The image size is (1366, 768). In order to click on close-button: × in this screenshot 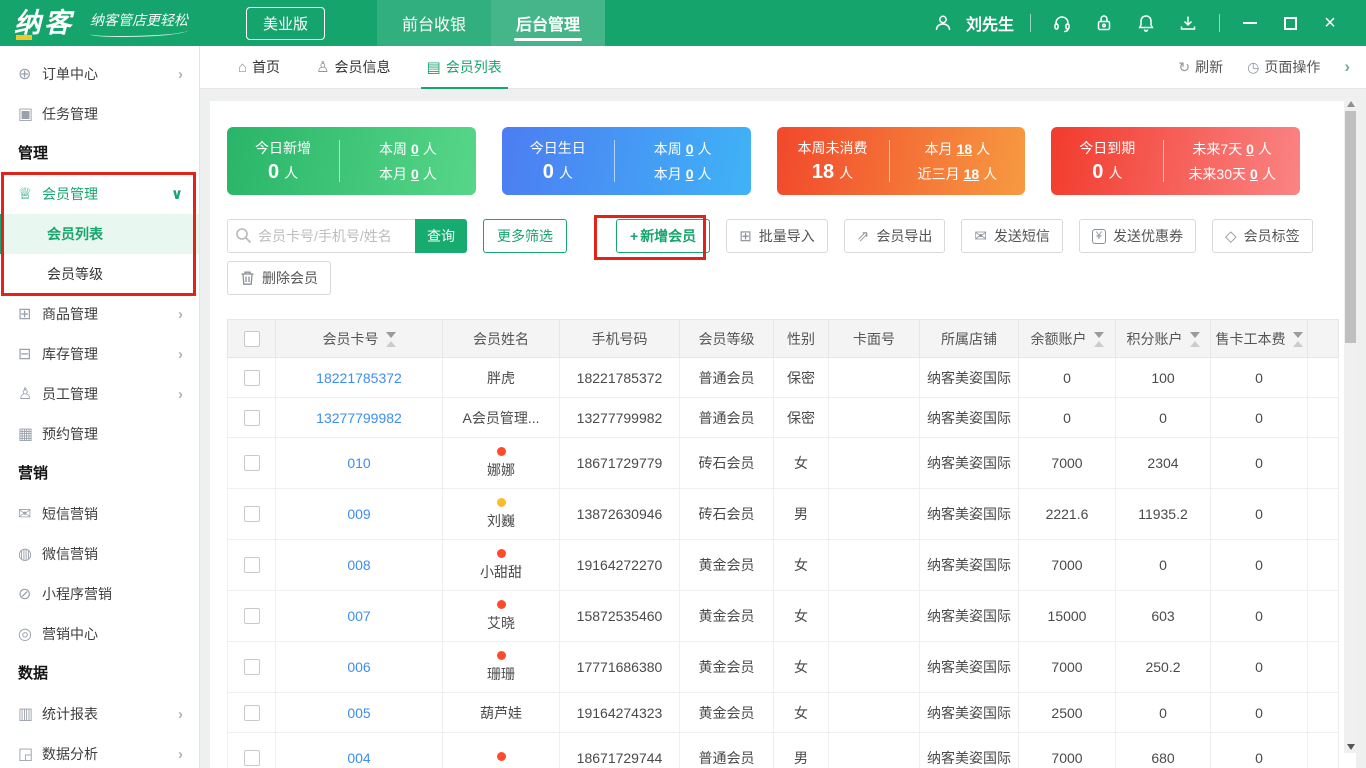, I will do `click(1330, 23)`.